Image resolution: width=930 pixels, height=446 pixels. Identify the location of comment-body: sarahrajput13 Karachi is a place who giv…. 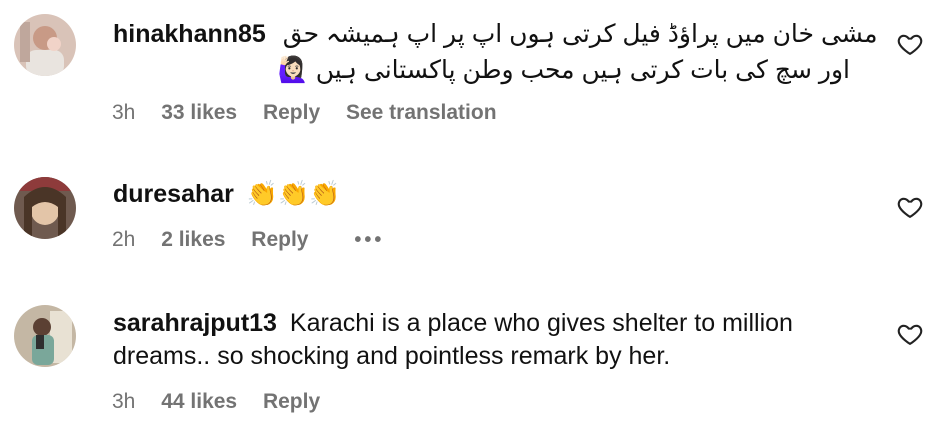
(453, 323).